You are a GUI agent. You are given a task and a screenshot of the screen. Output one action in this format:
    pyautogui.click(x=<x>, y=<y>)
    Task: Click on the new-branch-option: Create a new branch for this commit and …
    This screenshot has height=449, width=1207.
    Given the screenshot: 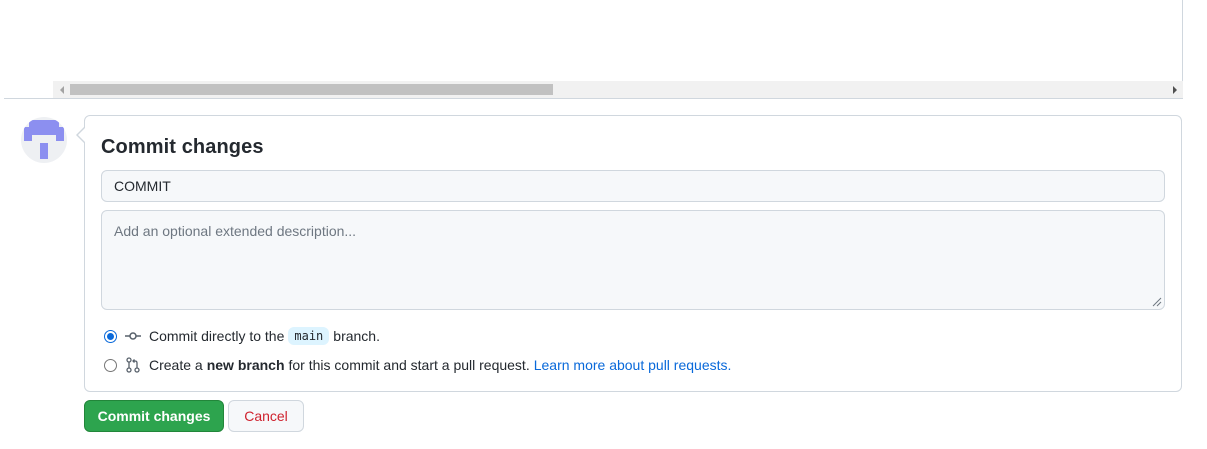 What is the action you would take?
    pyautogui.click(x=417, y=365)
    